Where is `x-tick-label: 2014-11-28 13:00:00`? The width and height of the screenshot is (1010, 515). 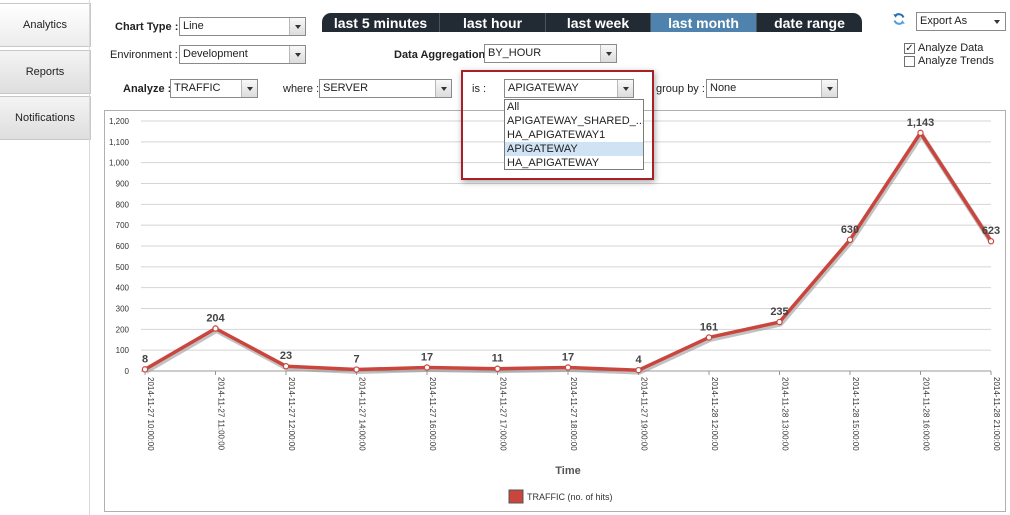 x-tick-label: 2014-11-28 13:00:00 is located at coordinates (785, 414).